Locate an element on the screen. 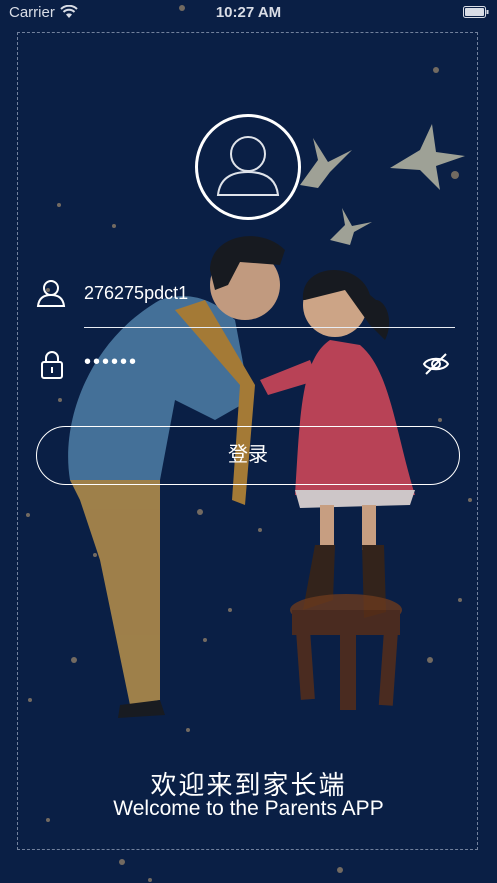  login-button: 登录 is located at coordinates (248, 455).